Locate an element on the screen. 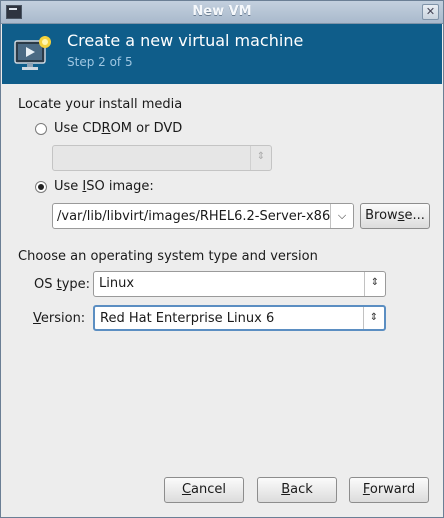 The width and height of the screenshot is (444, 518). os-type-select: Linux ⇕ is located at coordinates (239, 284).